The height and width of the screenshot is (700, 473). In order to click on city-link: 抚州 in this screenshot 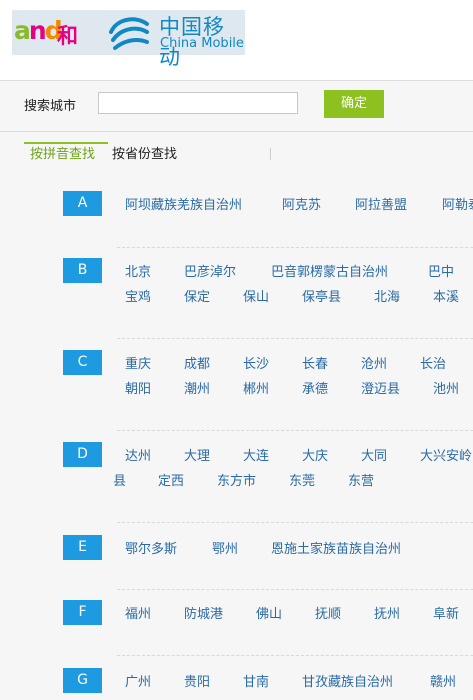, I will do `click(387, 612)`.